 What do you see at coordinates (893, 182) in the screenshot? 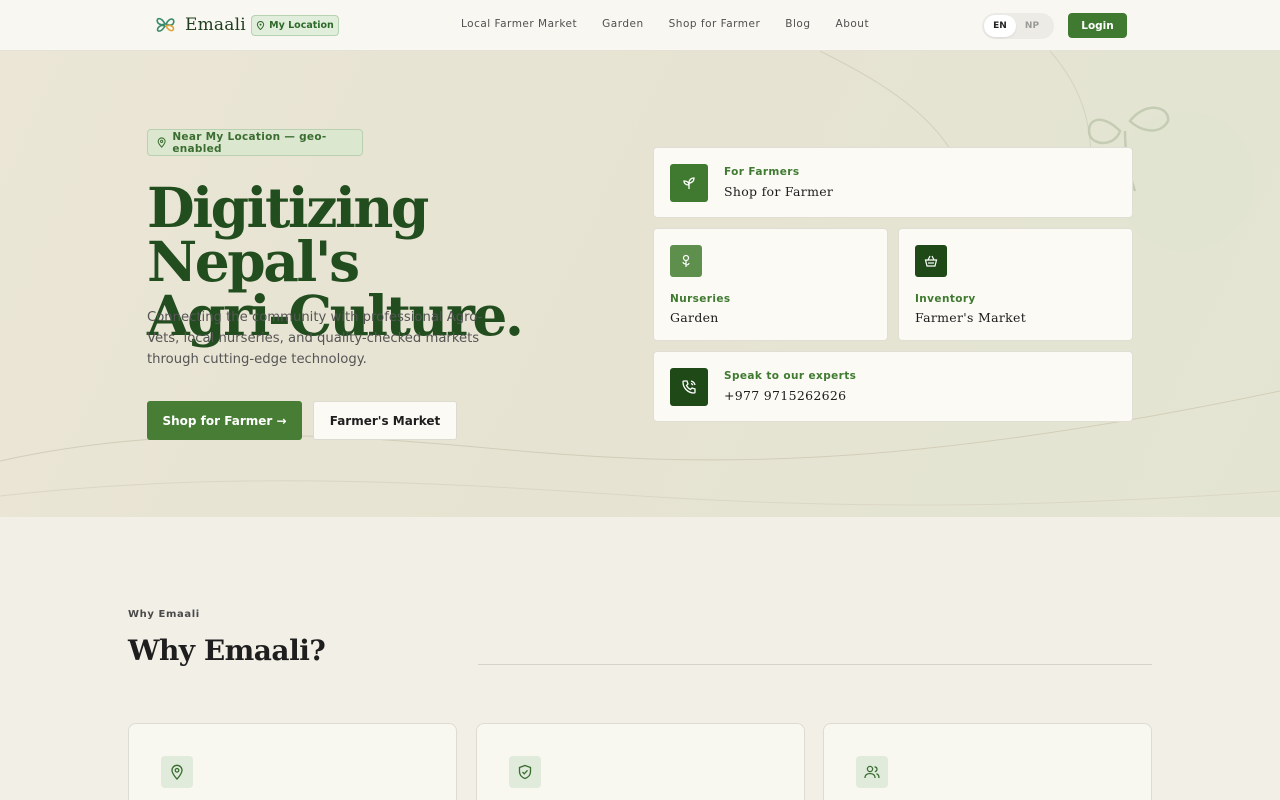
I see `card-shop-for-farmer: For Farmers Shop for Farmer` at bounding box center [893, 182].